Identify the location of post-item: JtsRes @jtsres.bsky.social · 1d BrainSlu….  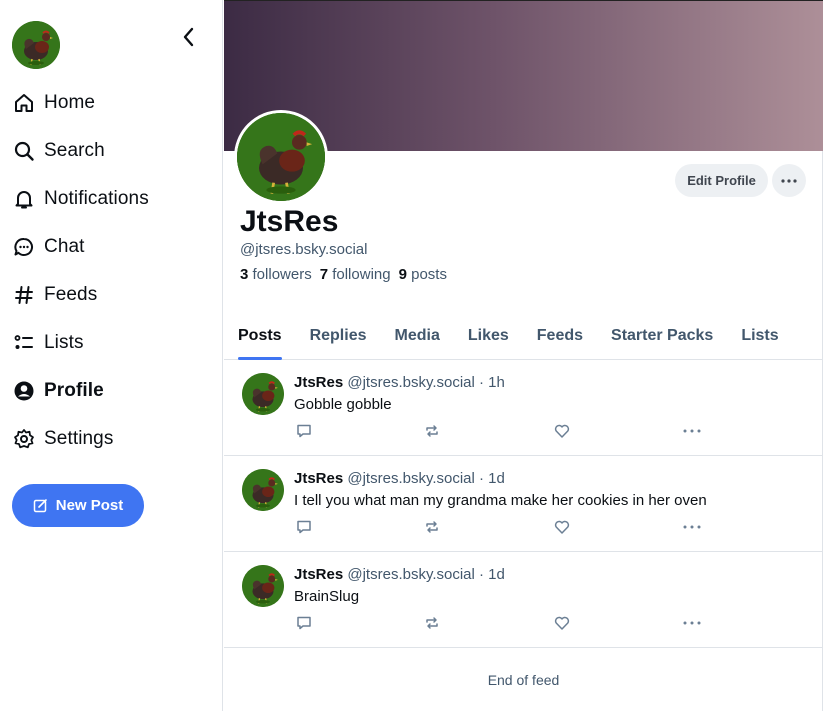
(523, 600).